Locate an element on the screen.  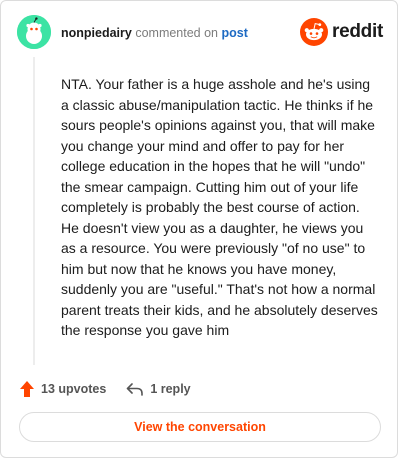
view-conversation-label: View the conversation is located at coordinates (200, 427).